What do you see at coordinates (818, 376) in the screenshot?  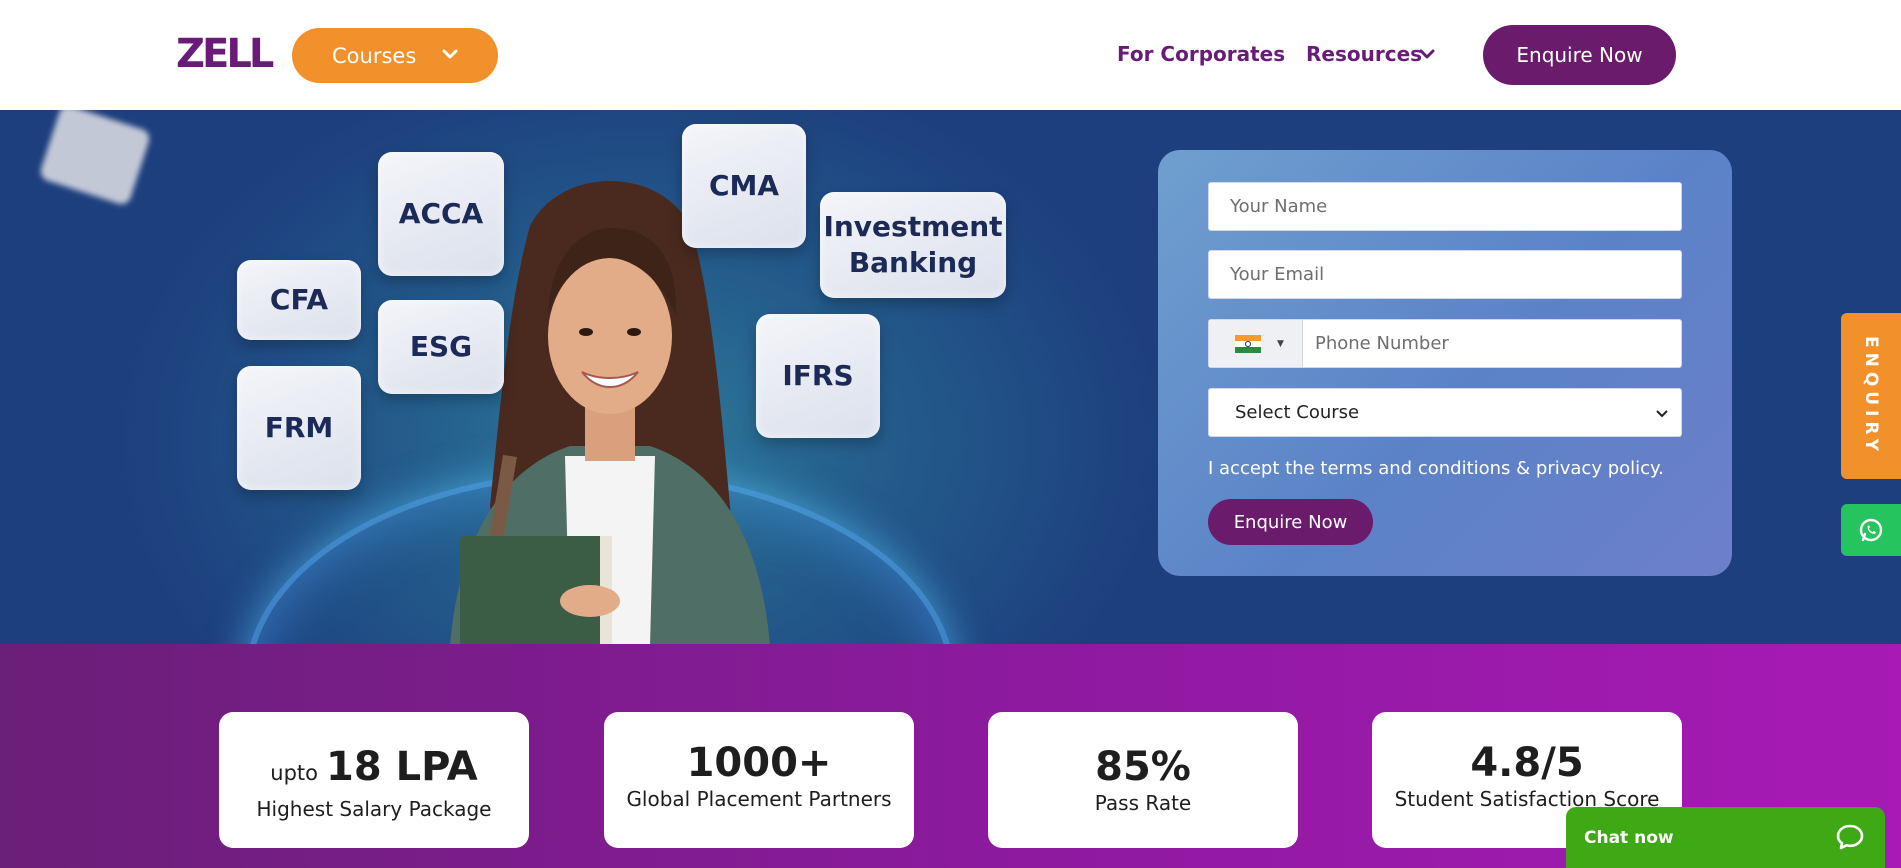 I see `tile-ifrs: IFRS` at bounding box center [818, 376].